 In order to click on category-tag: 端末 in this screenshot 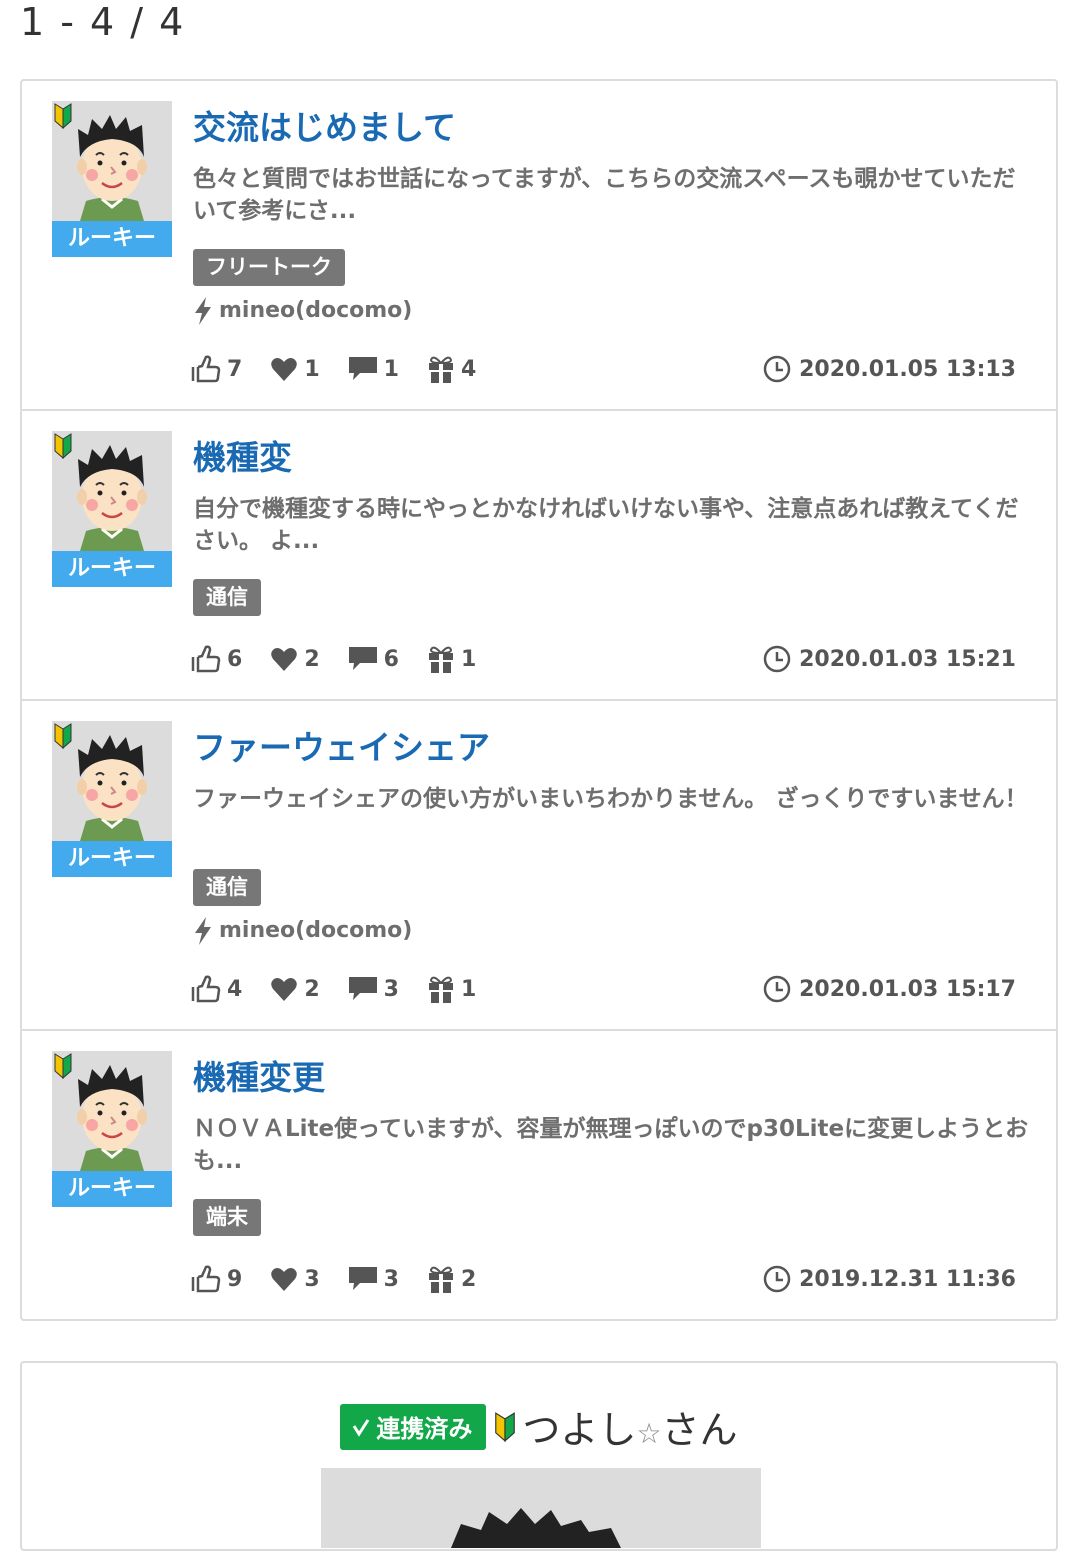, I will do `click(227, 1217)`.